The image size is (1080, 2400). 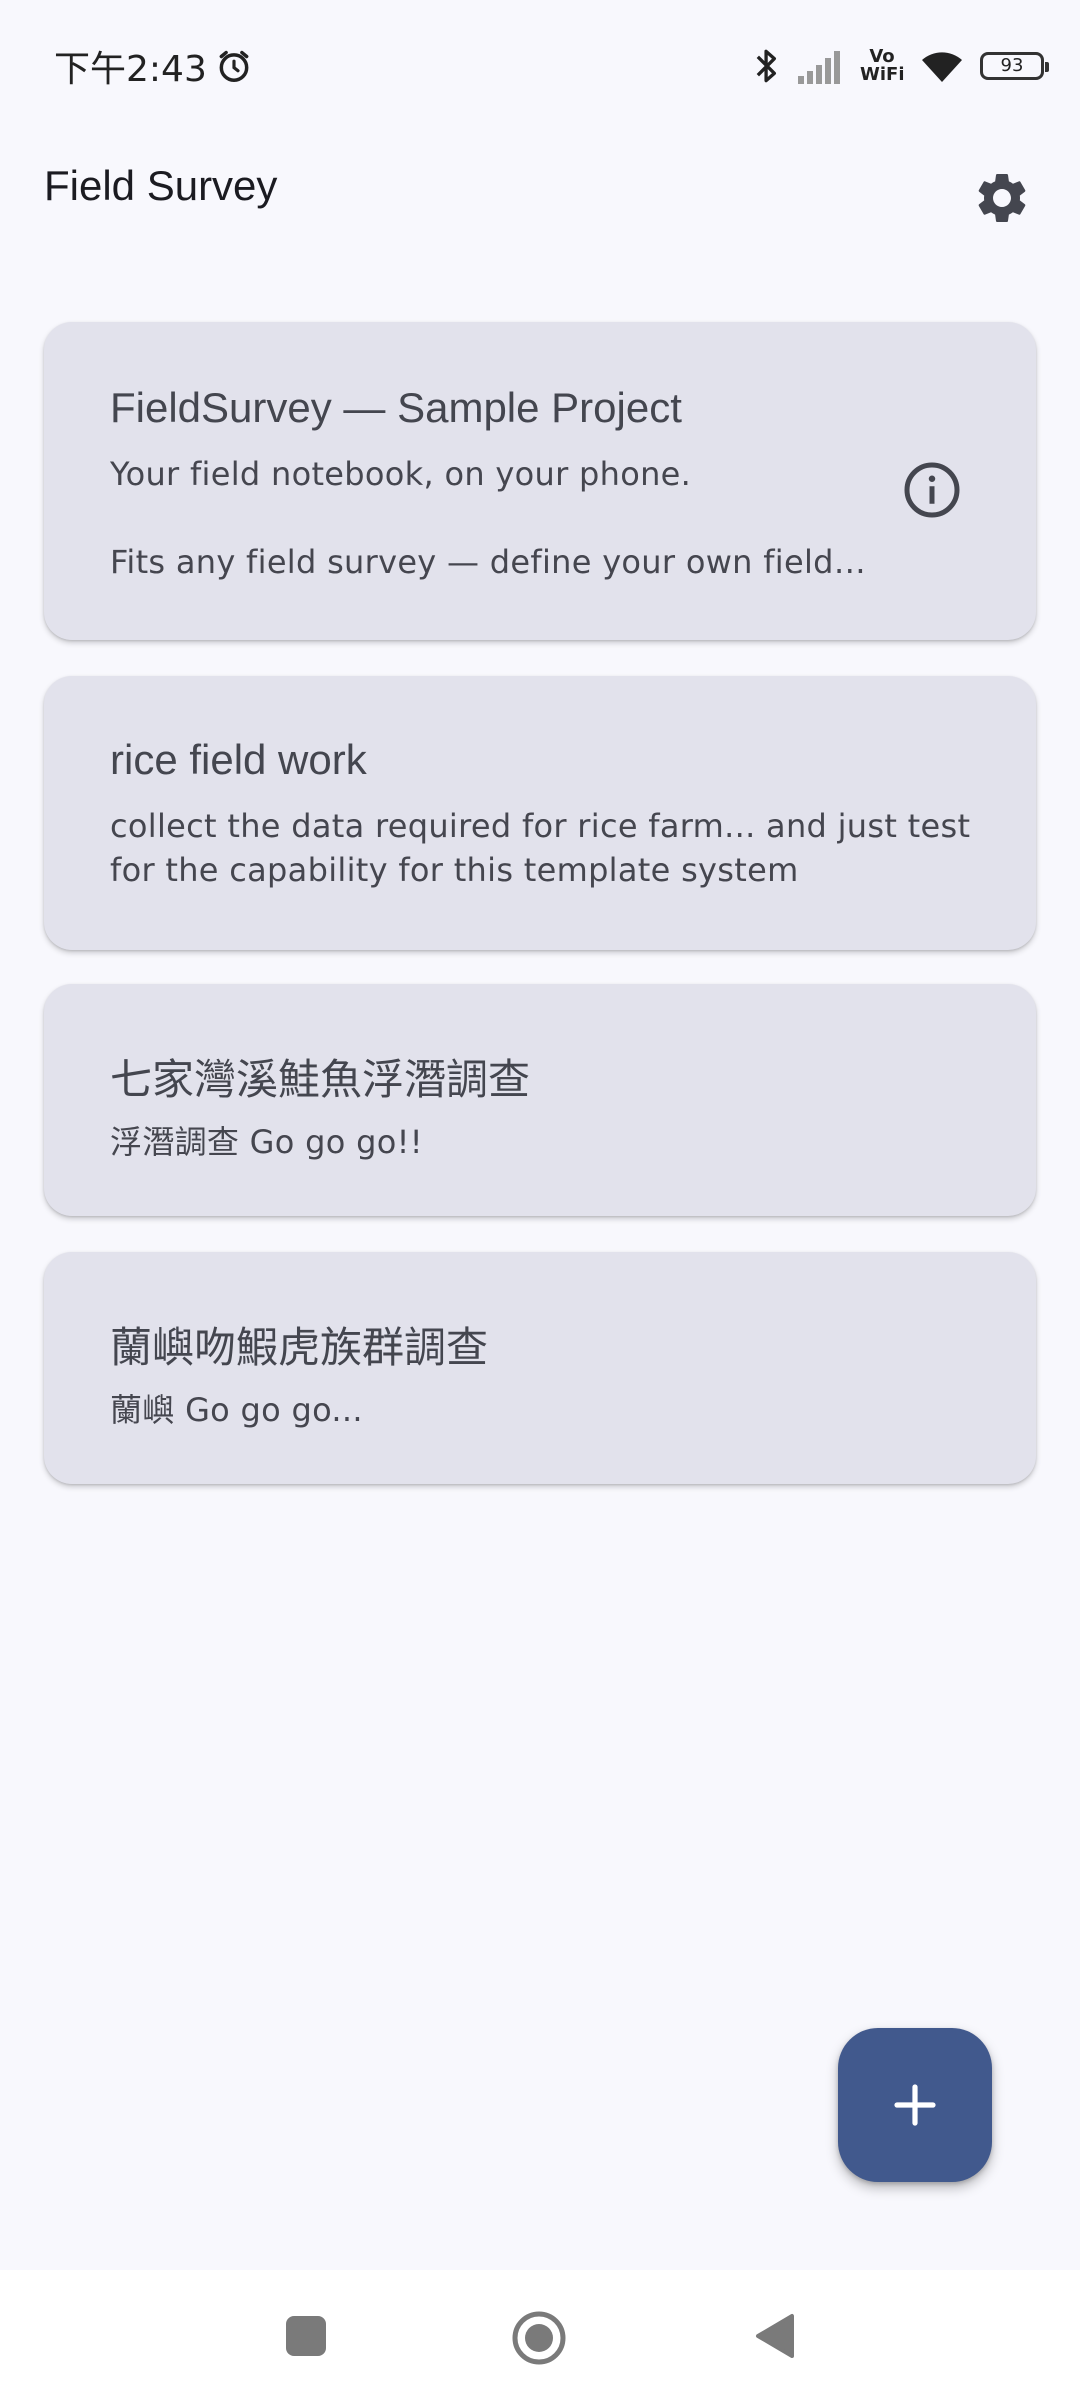 I want to click on app-bar: Field Survey, so click(x=540, y=192).